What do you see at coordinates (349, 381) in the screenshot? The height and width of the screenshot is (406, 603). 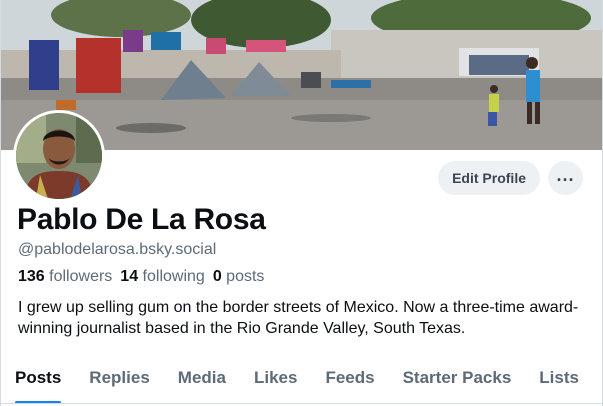 I see `tab-feeds: Feeds` at bounding box center [349, 381].